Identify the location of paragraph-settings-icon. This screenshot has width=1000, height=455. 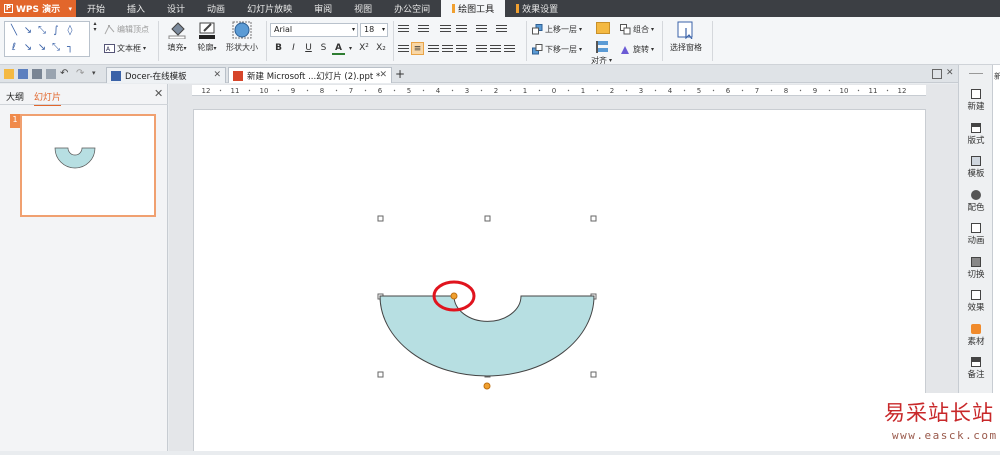
(509, 50).